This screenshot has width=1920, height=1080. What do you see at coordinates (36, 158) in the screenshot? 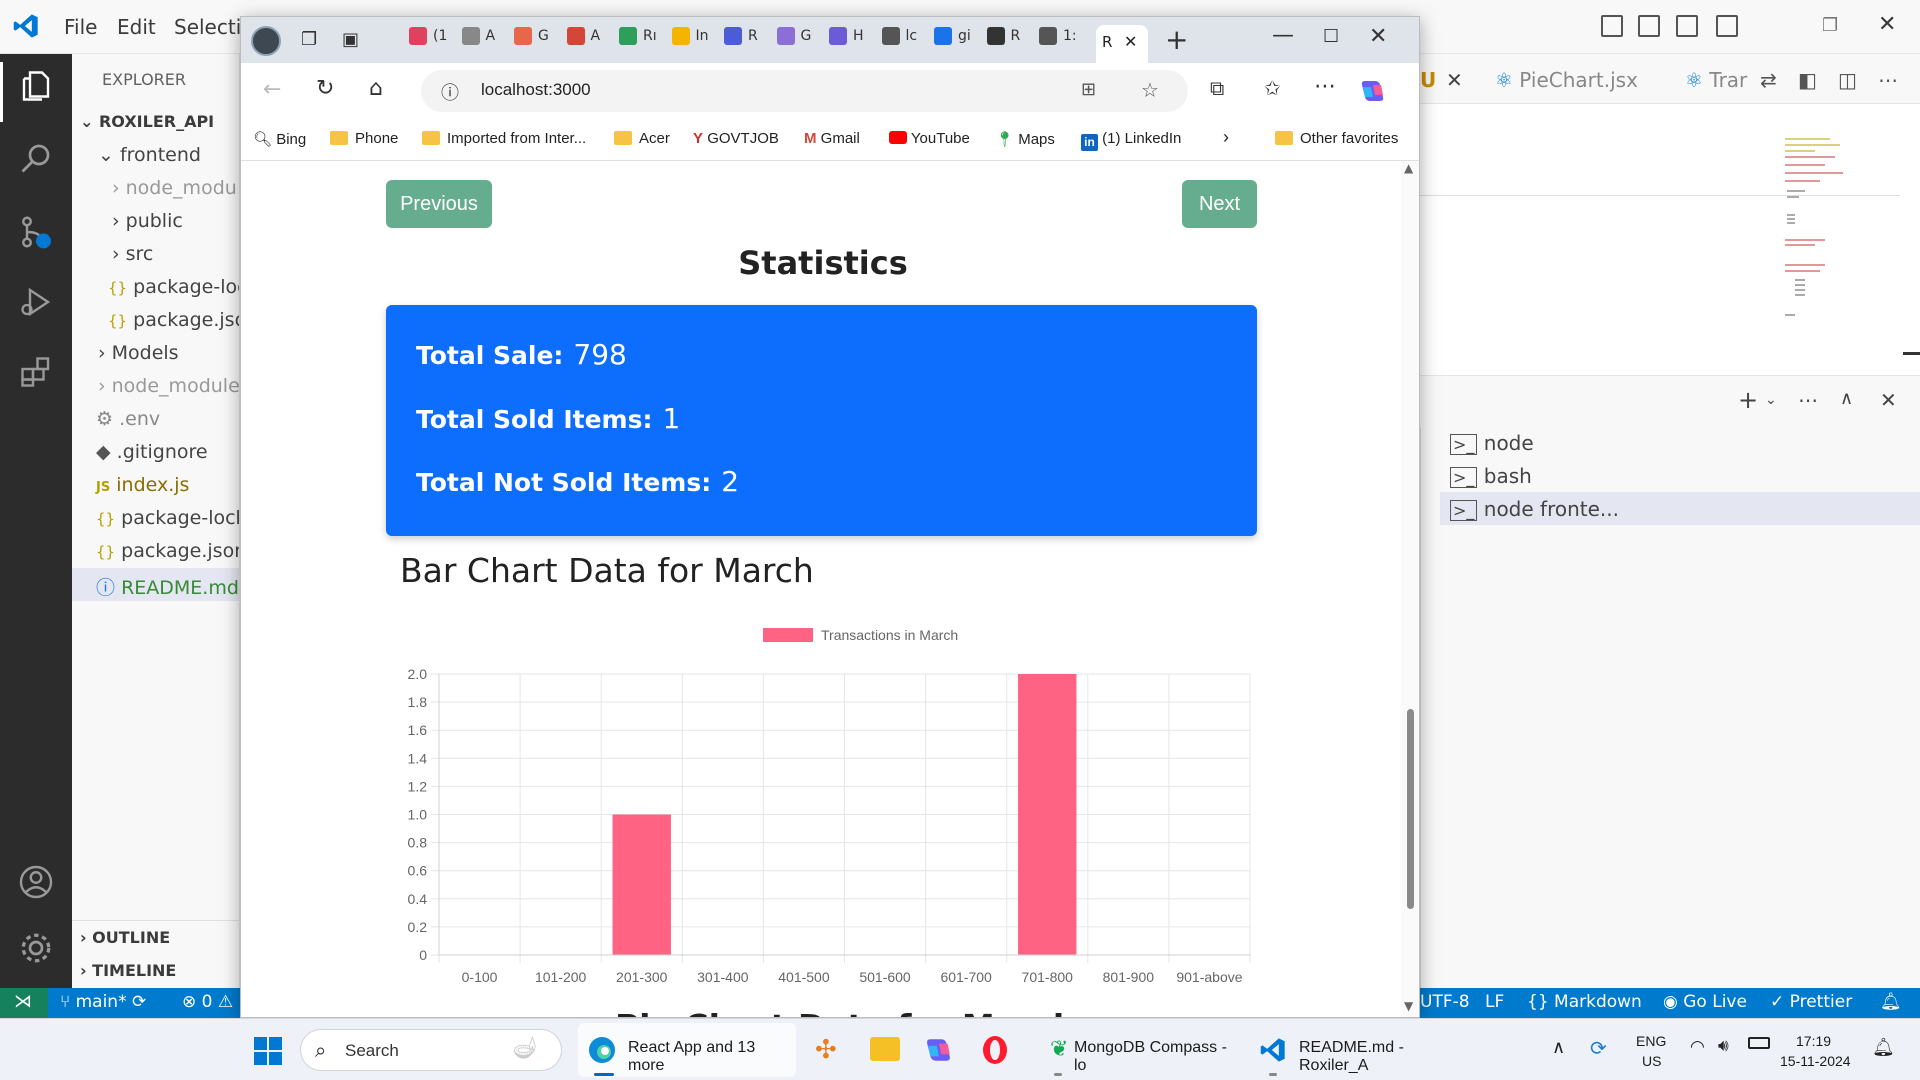
I see `search-icon` at bounding box center [36, 158].